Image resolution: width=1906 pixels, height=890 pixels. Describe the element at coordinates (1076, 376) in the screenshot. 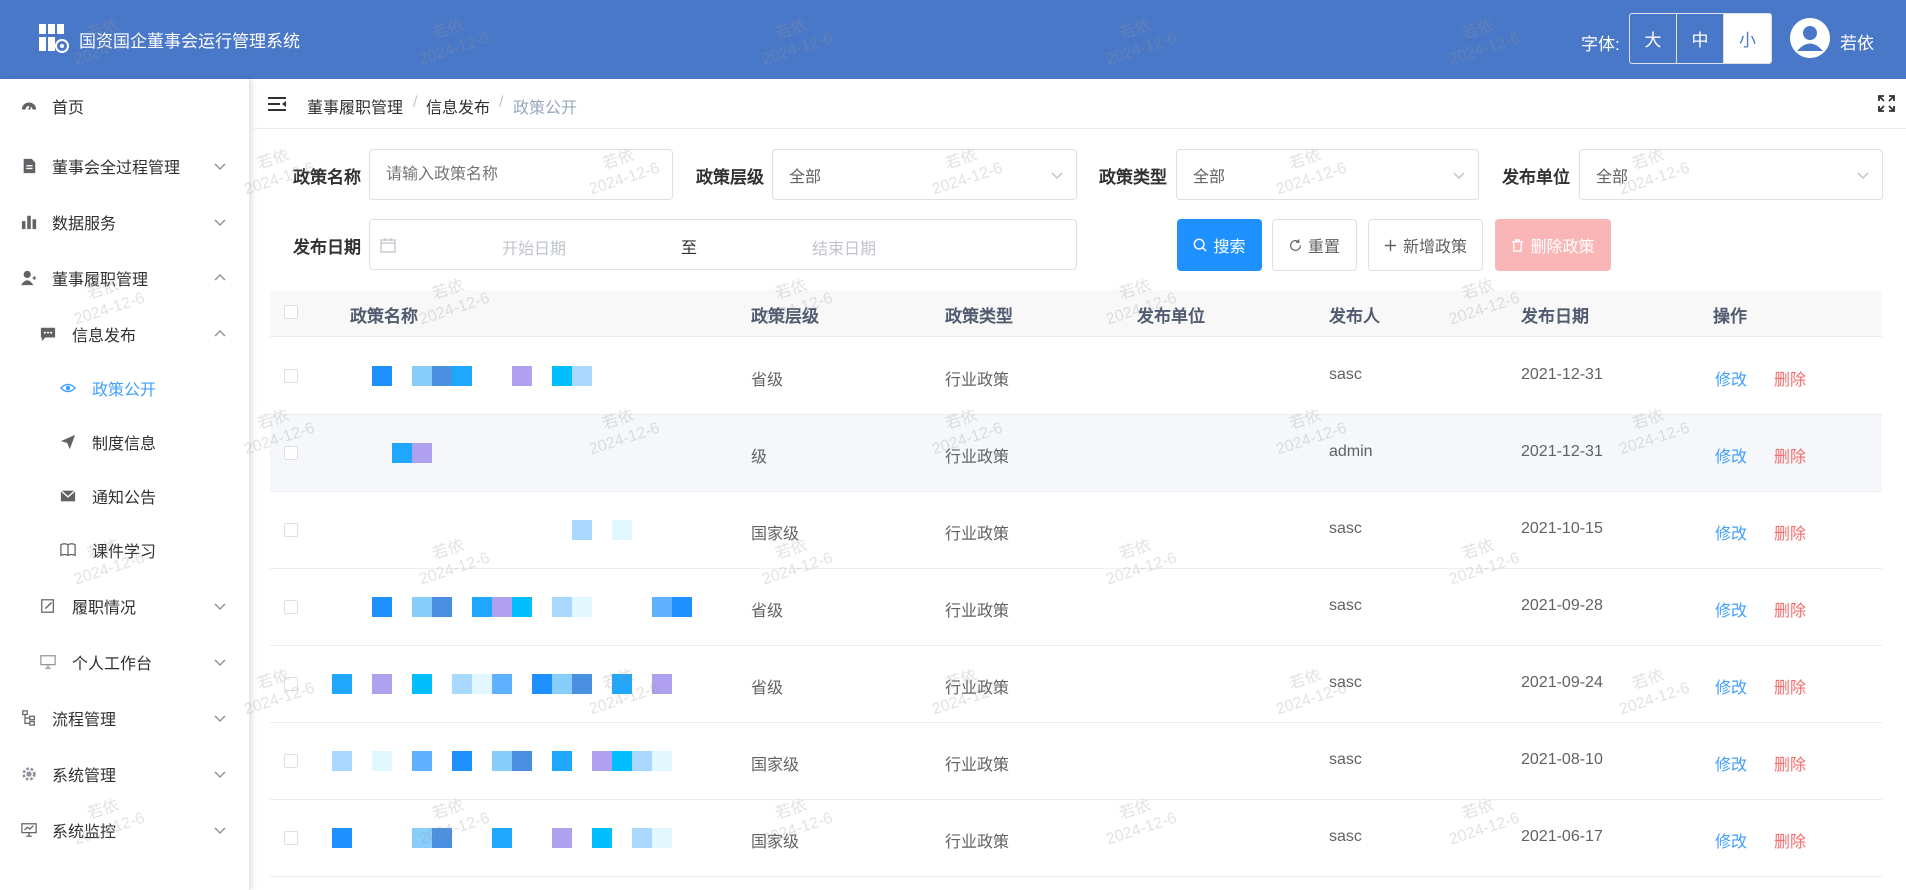

I see `table-row: 省级 行业政策 sasc 2021-12-31 修改 删除` at that location.